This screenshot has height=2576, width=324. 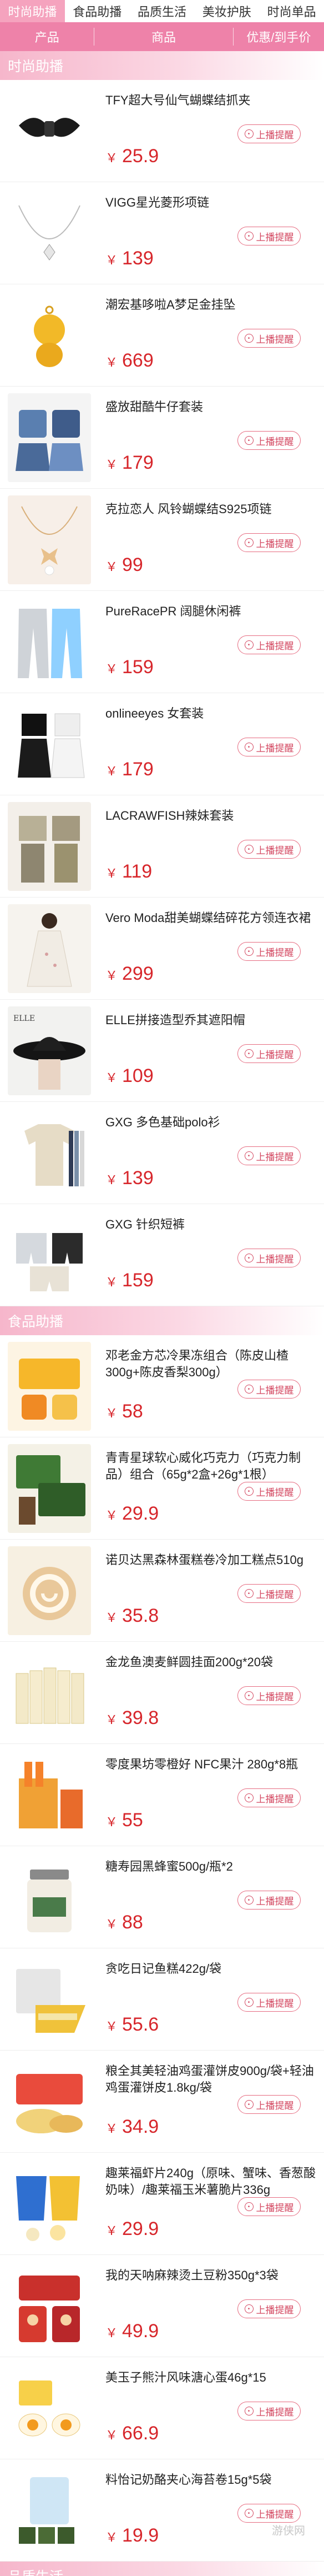 I want to click on product-name: 青青星球软心威化巧克力（巧克力制品）组合（65g*2盒+26g*1根）, so click(x=203, y=1466).